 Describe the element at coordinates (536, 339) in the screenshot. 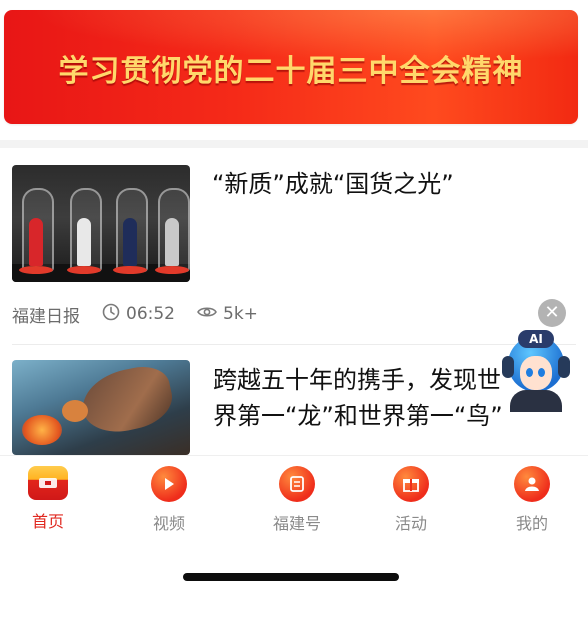

I see `ai-badge: AI` at that location.